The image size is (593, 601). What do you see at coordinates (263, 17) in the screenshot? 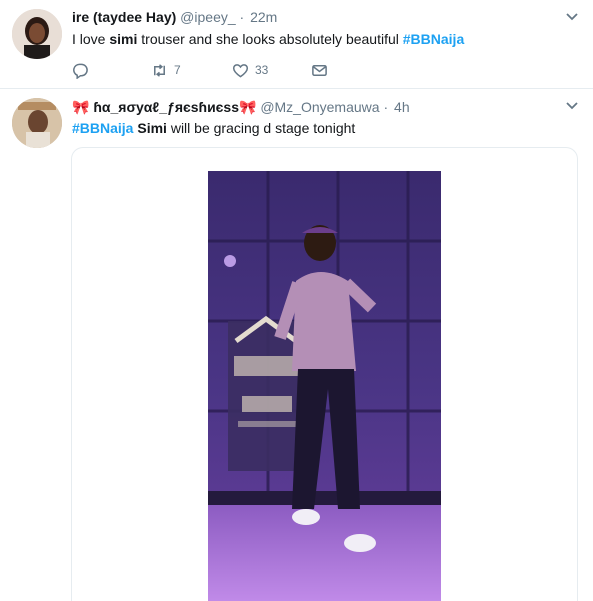
I see `tweet-timestamp: 22m` at bounding box center [263, 17].